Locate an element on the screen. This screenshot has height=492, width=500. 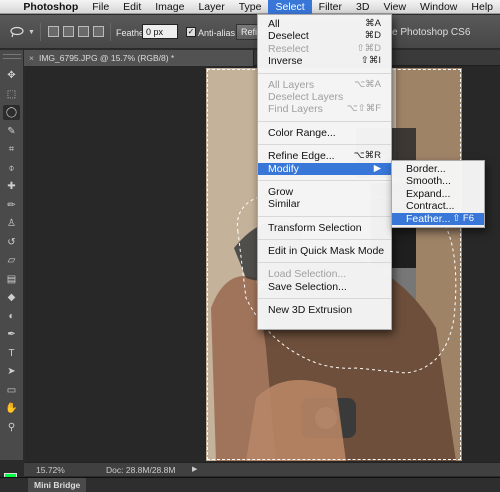
menu-type: Type is located at coordinates (250, 7).